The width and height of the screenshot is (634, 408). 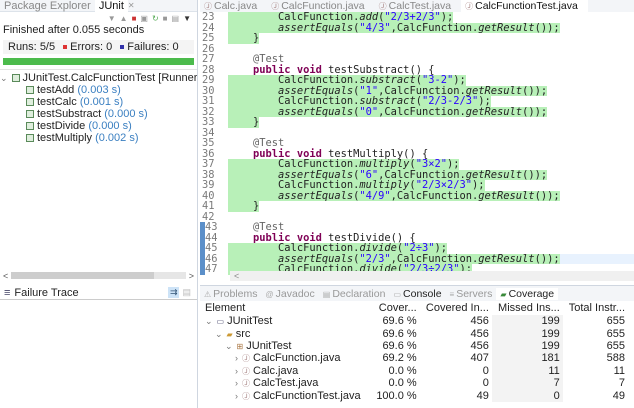 I want to click on scroll-left-icon: <, so click(x=5, y=276).